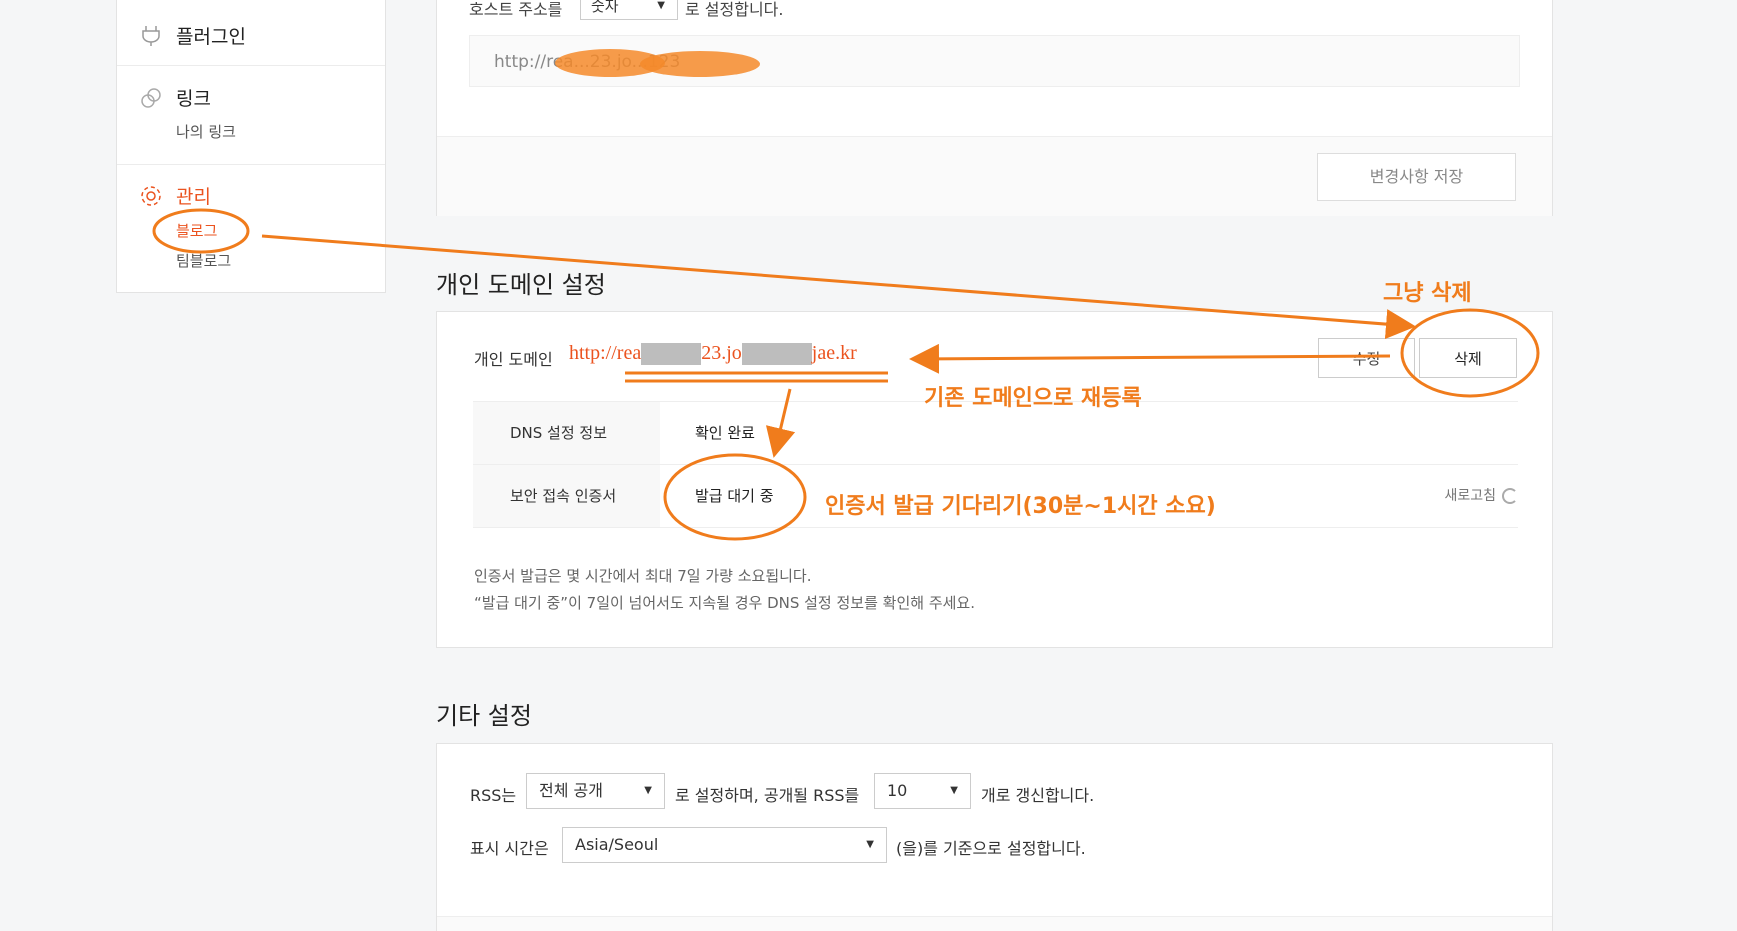 The height and width of the screenshot is (931, 1737). I want to click on cert-info-value: 발급 대기 중, so click(734, 496).